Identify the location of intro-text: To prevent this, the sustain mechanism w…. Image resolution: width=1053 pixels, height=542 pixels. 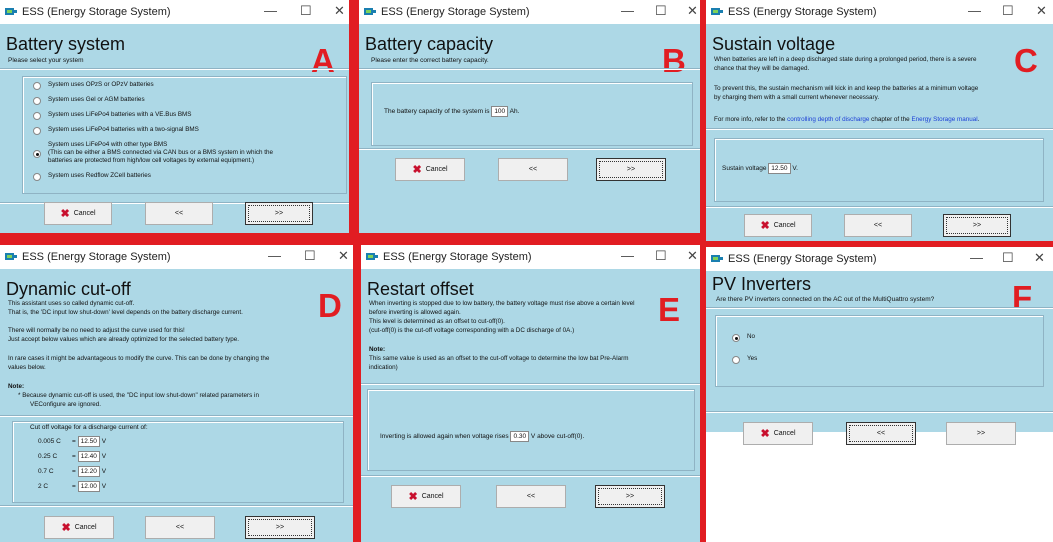
(846, 88).